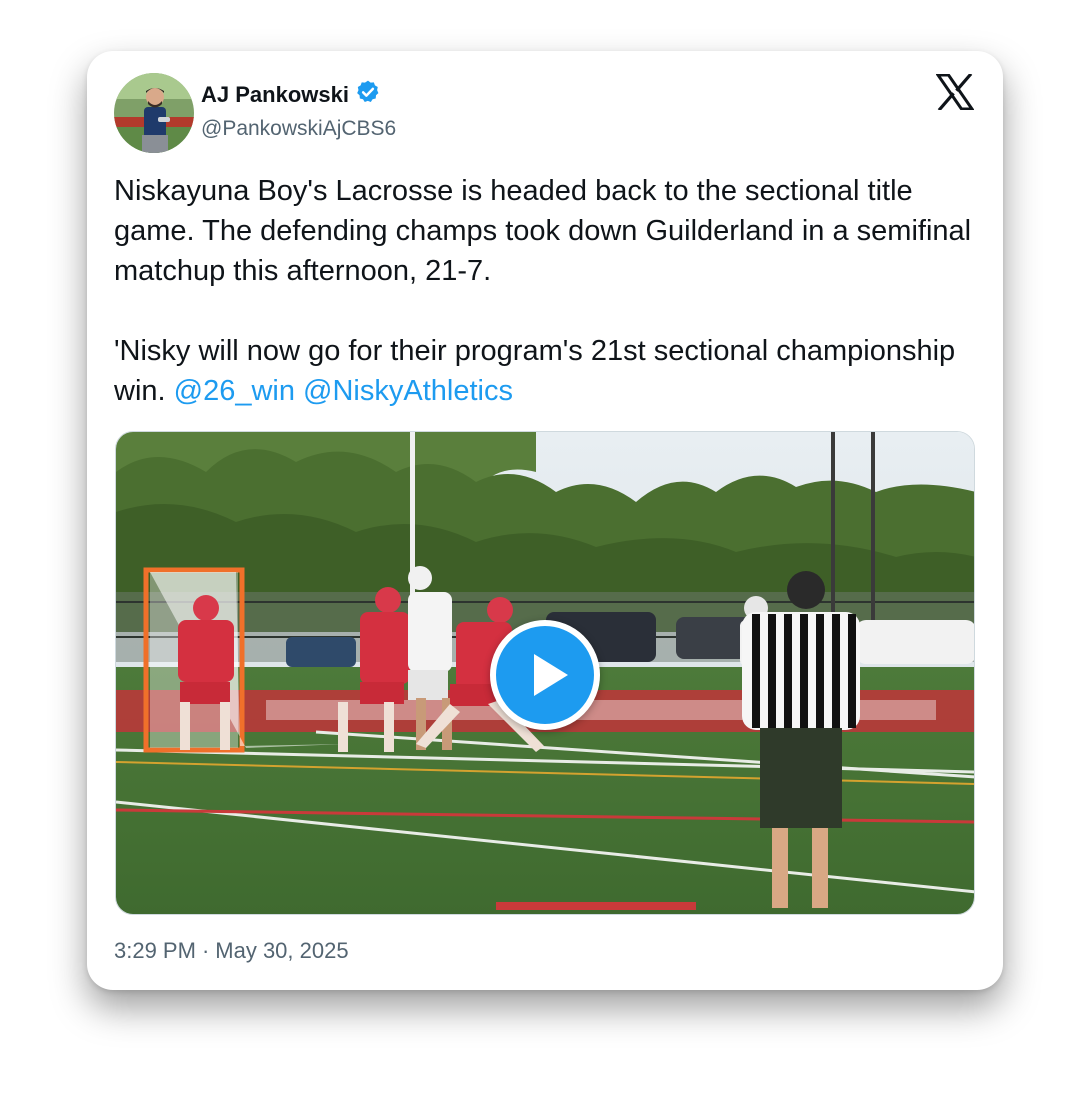 The height and width of the screenshot is (1113, 1090). Describe the element at coordinates (955, 92) in the screenshot. I see `x-logo-icon` at that location.